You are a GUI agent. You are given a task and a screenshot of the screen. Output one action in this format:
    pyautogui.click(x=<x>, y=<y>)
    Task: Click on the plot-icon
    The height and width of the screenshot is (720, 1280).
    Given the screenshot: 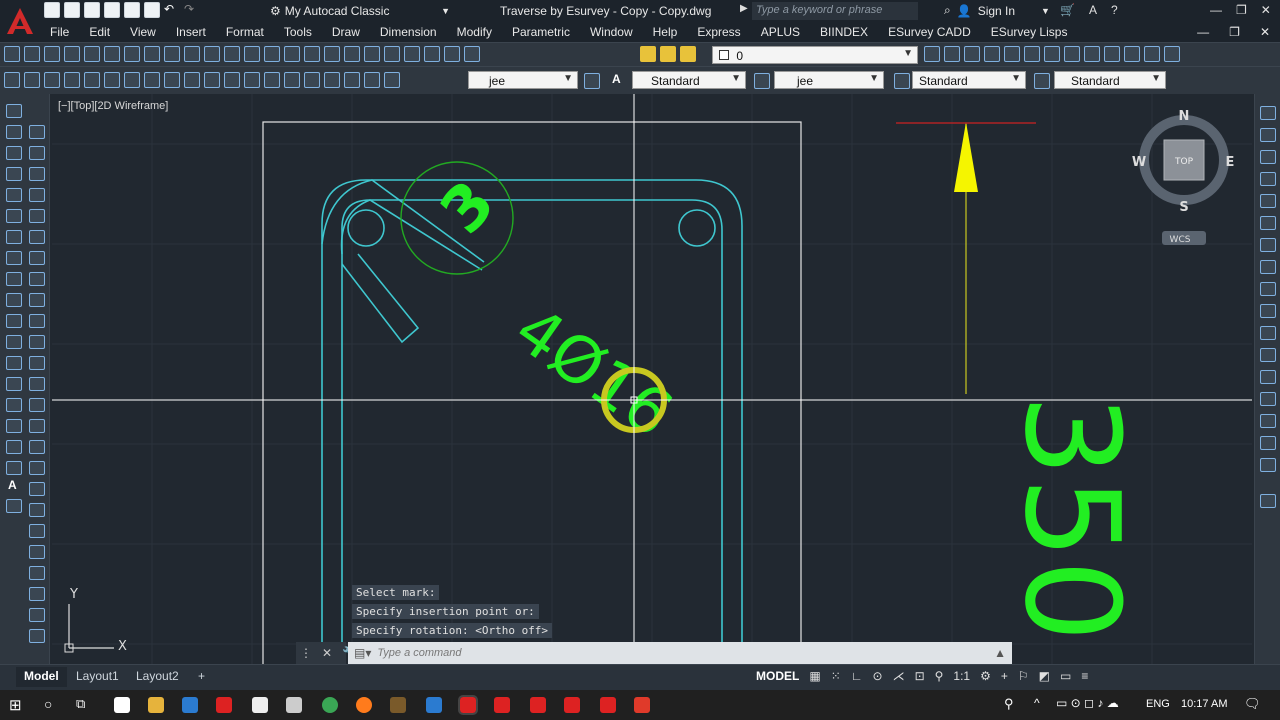 What is the action you would take?
    pyautogui.click(x=72, y=54)
    